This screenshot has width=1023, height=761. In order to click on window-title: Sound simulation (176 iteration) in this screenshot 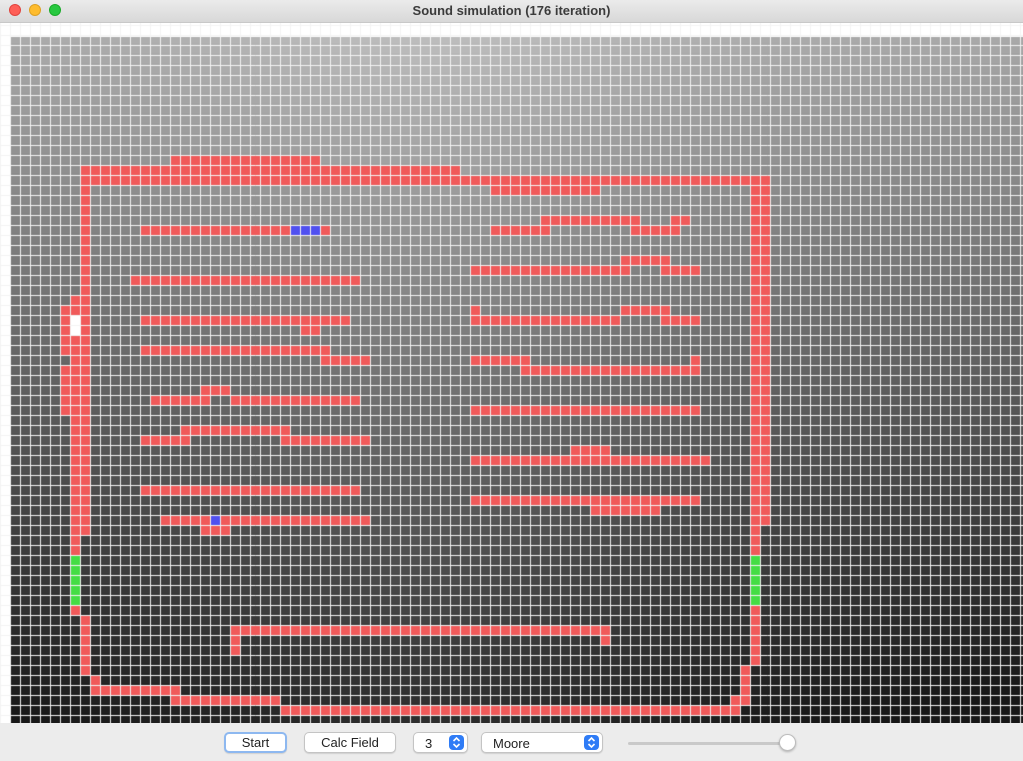, I will do `click(511, 10)`.